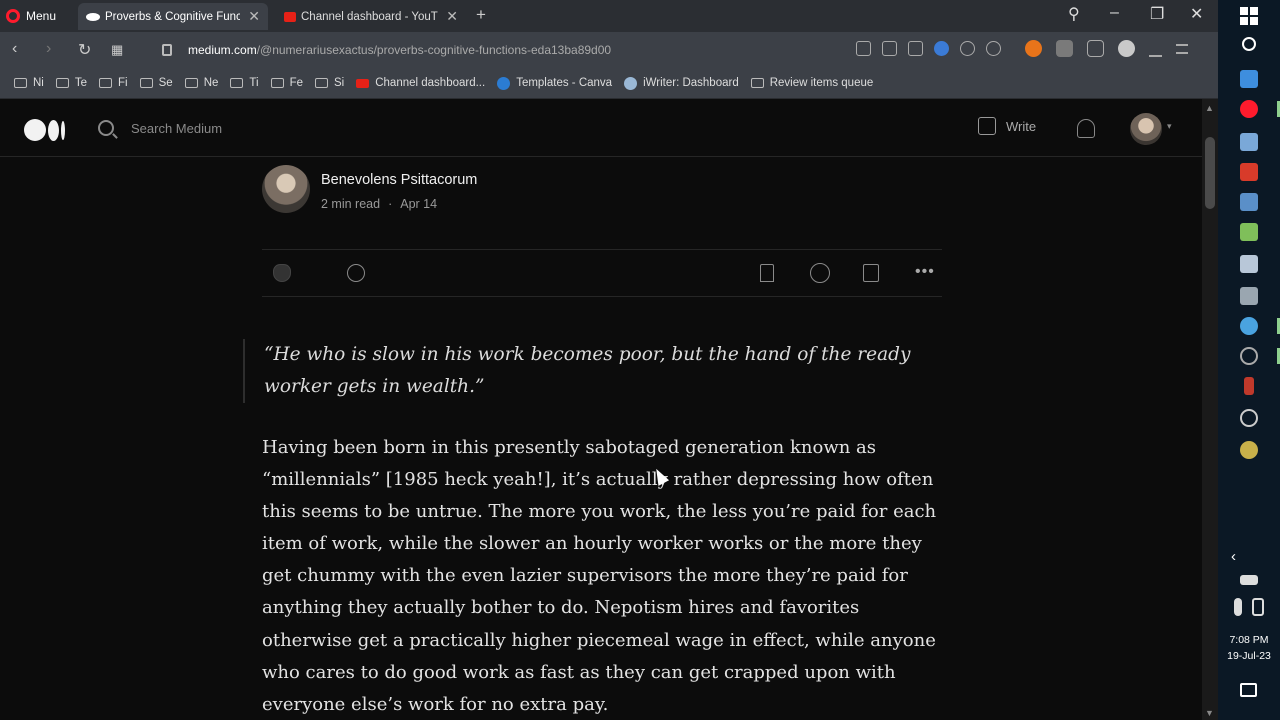 This screenshot has width=1280, height=720. I want to click on scroll-up-icon: ▲, so click(1209, 108).